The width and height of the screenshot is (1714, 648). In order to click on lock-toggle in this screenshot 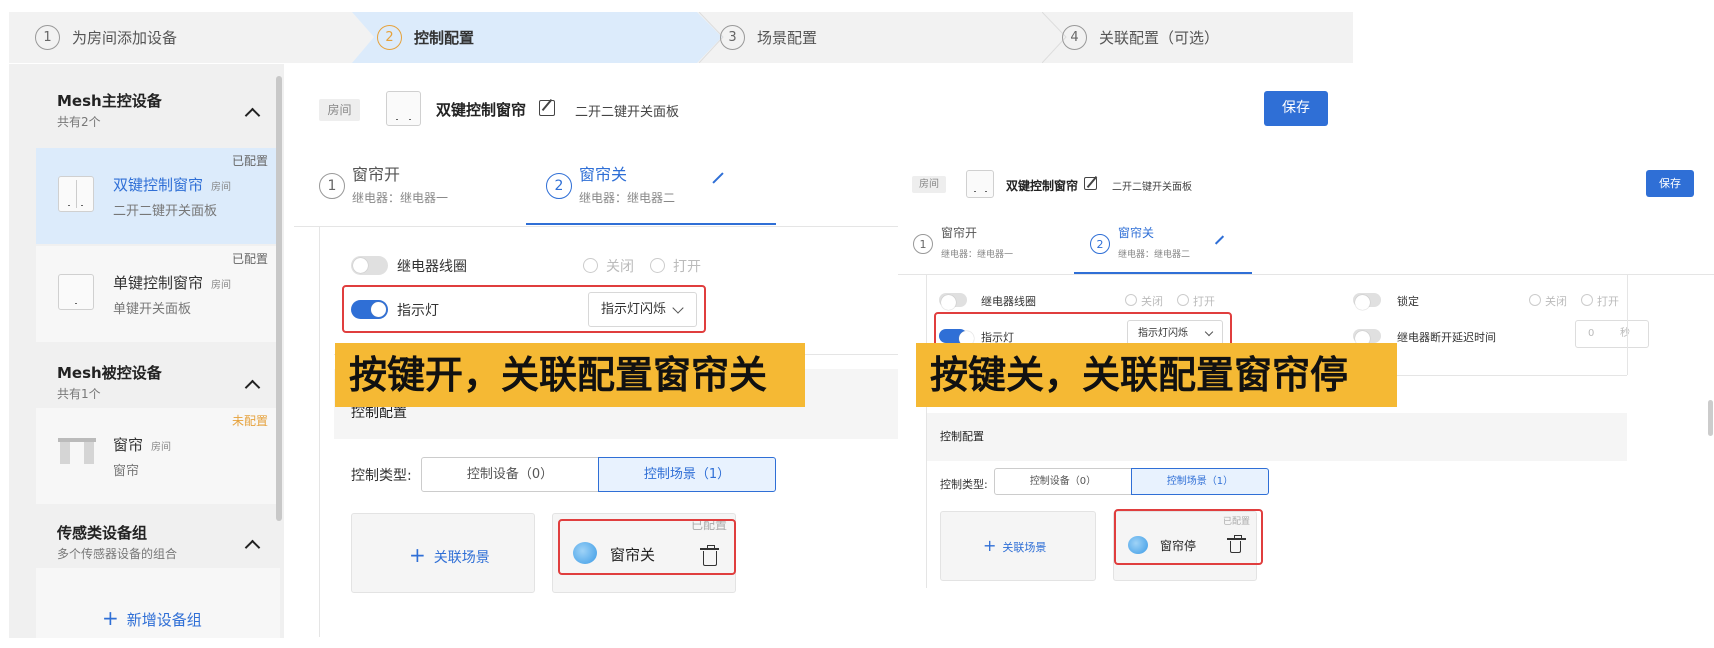, I will do `click(1367, 301)`.